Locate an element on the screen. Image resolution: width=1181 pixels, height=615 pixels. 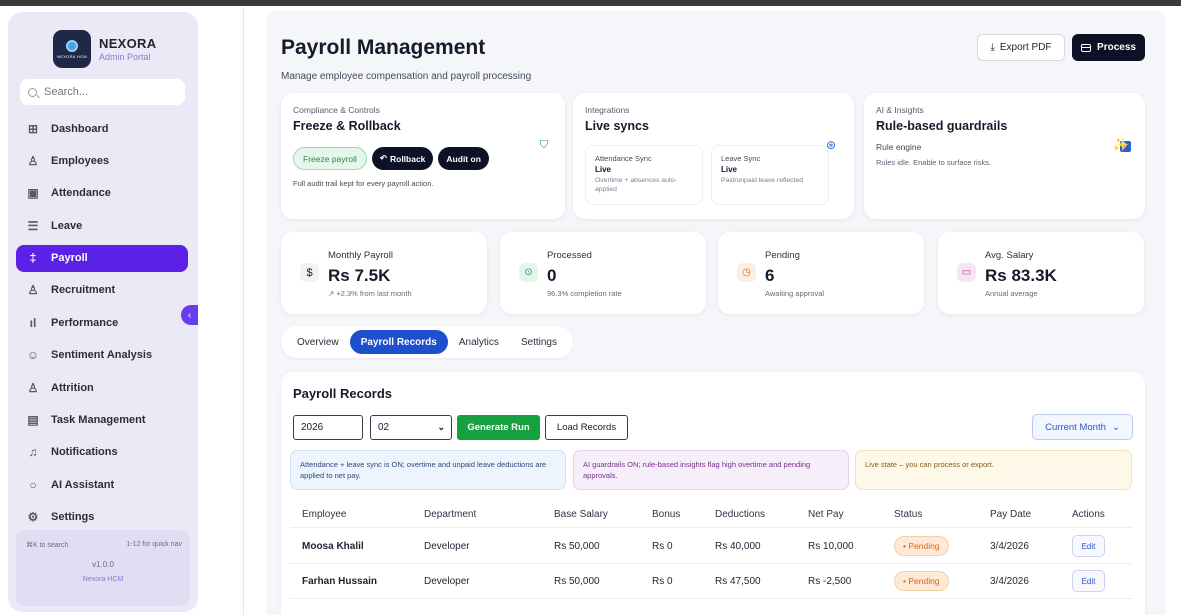
column-header: Status is located at coordinates (908, 514).